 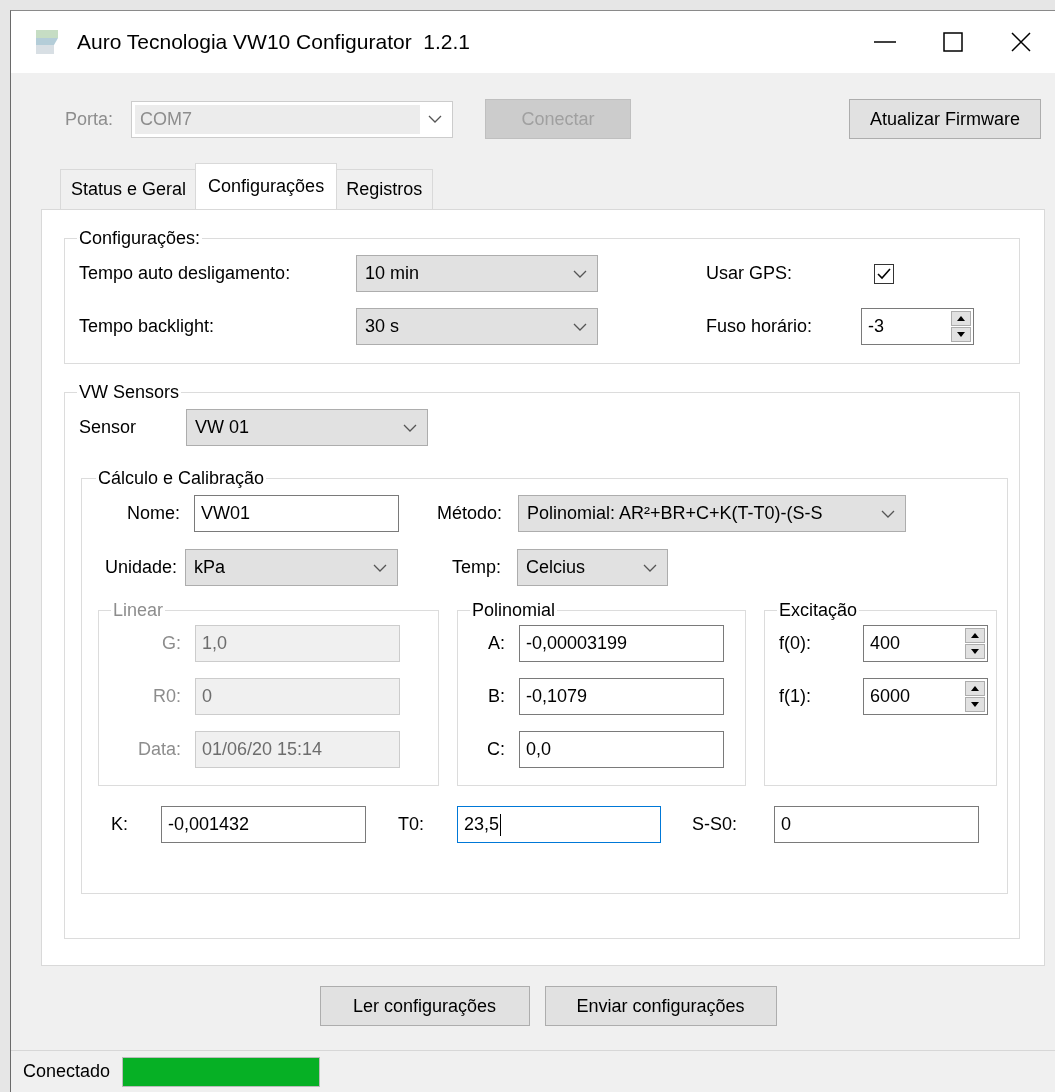 I want to click on field-label: Unidade:, so click(x=140, y=567).